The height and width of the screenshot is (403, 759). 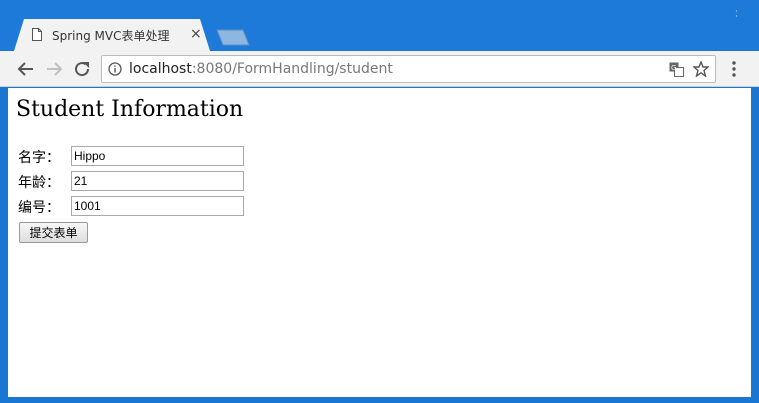 I want to click on translate-icon: G, so click(x=676, y=69).